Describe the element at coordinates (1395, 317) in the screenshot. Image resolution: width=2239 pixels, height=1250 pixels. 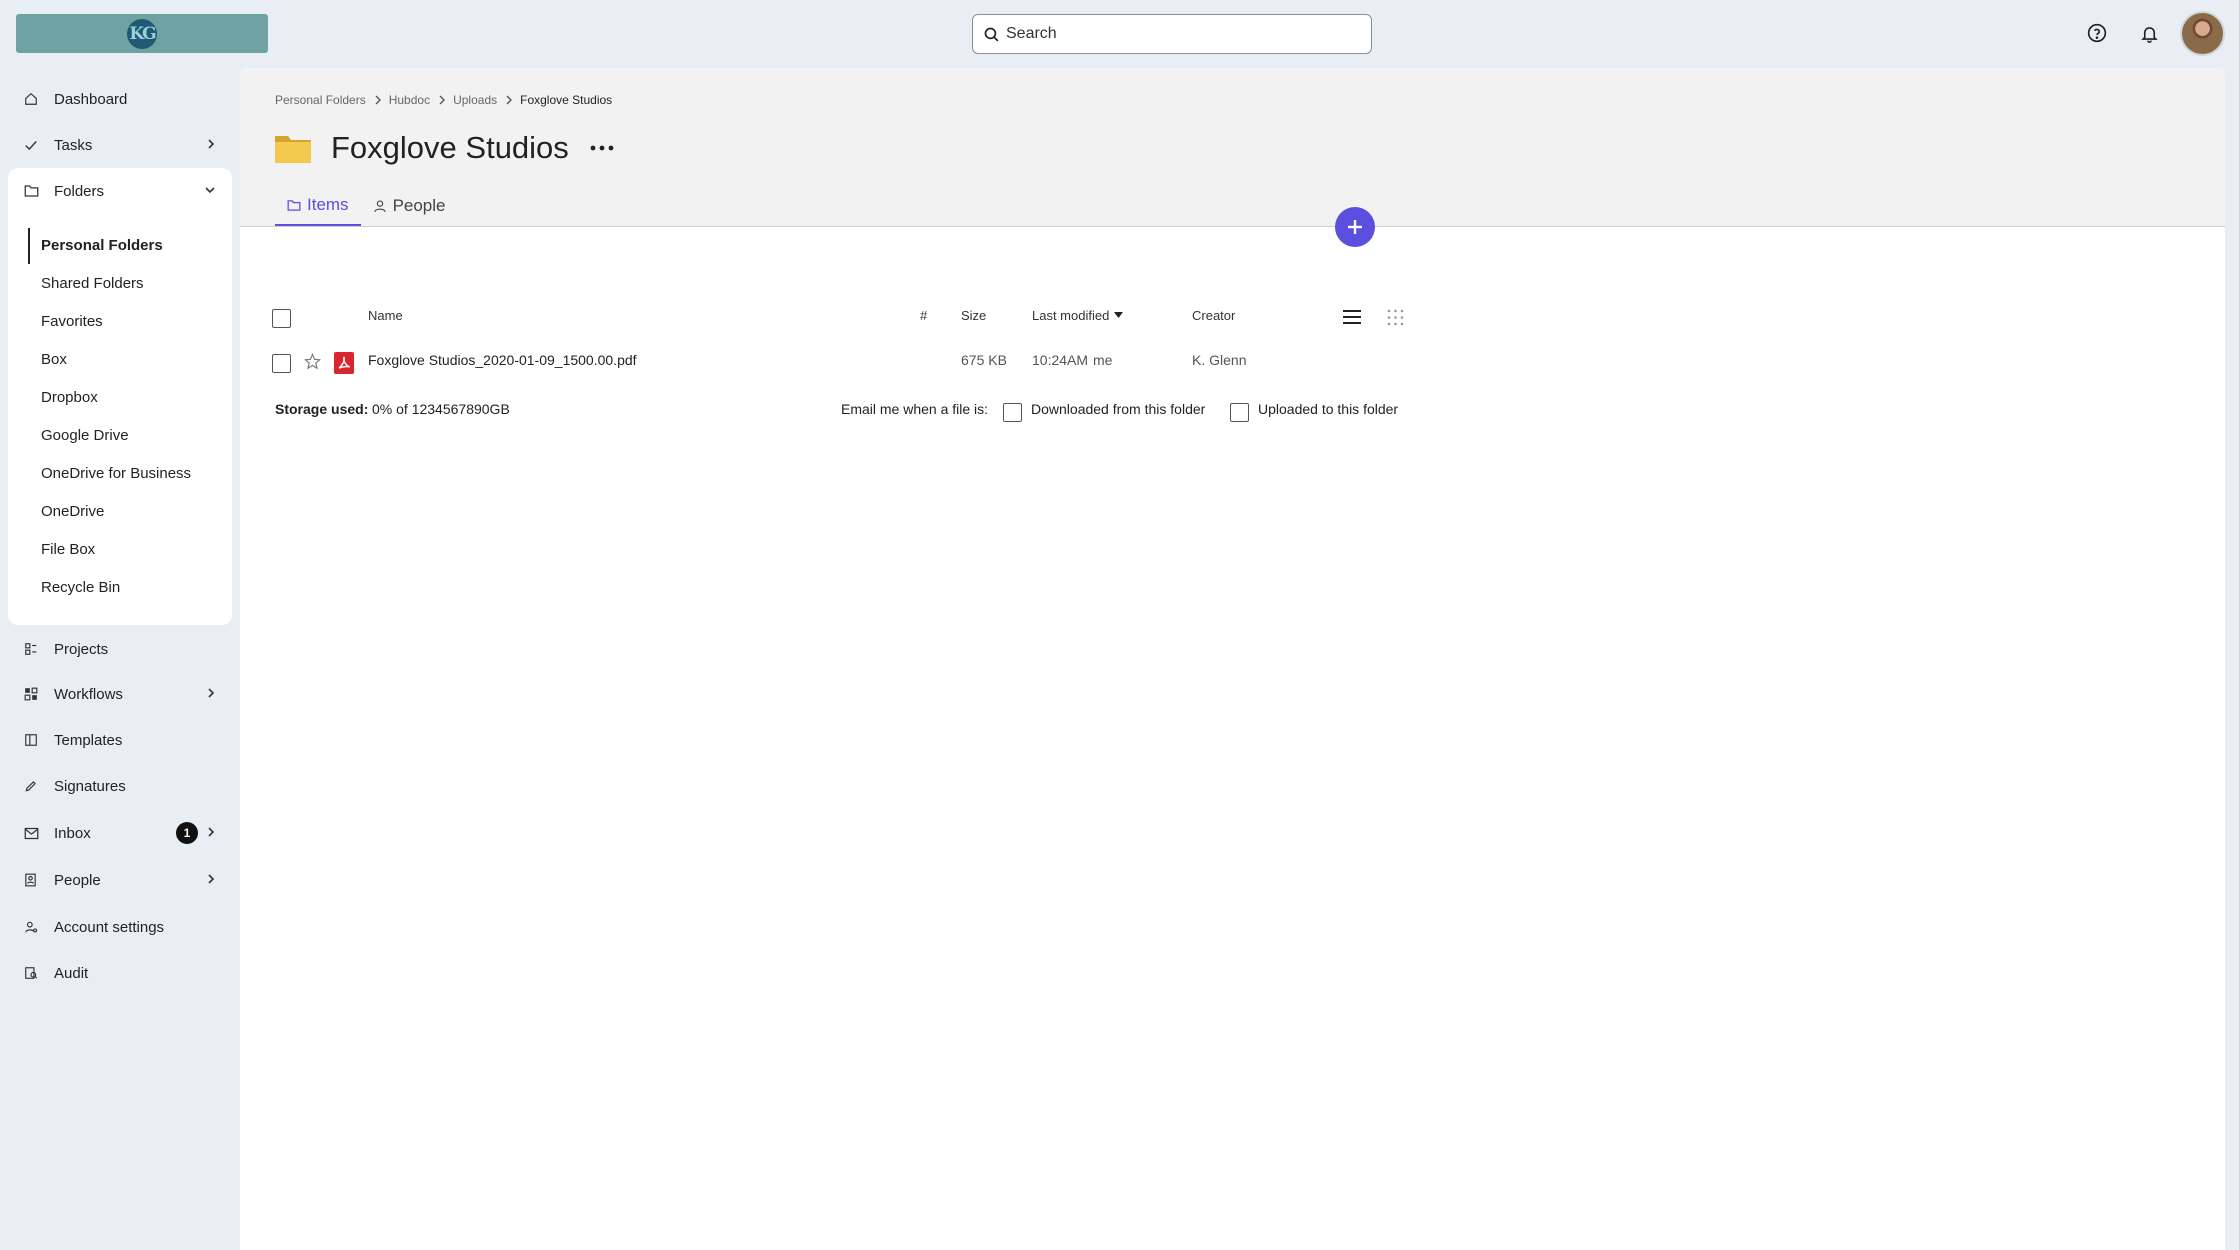
I see `grid-view-icon` at that location.